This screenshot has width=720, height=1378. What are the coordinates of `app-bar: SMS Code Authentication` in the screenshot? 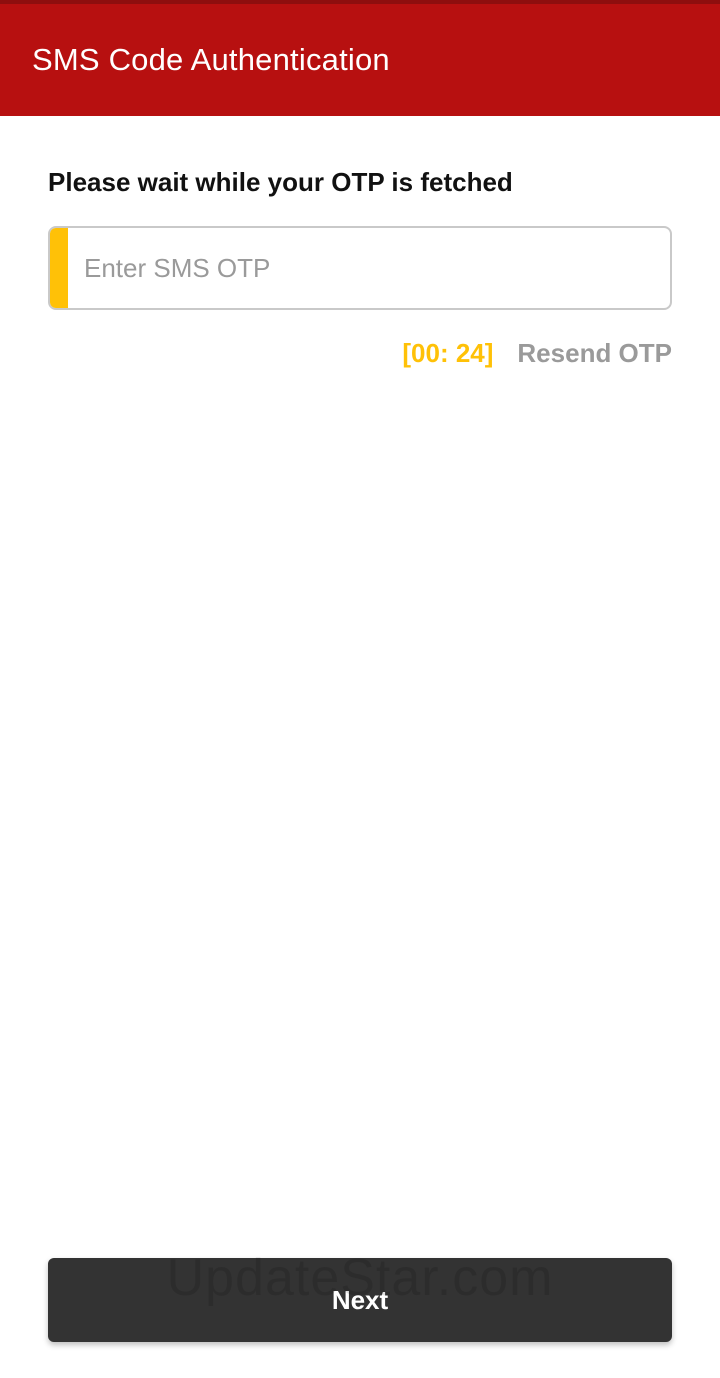 It's located at (360, 60).